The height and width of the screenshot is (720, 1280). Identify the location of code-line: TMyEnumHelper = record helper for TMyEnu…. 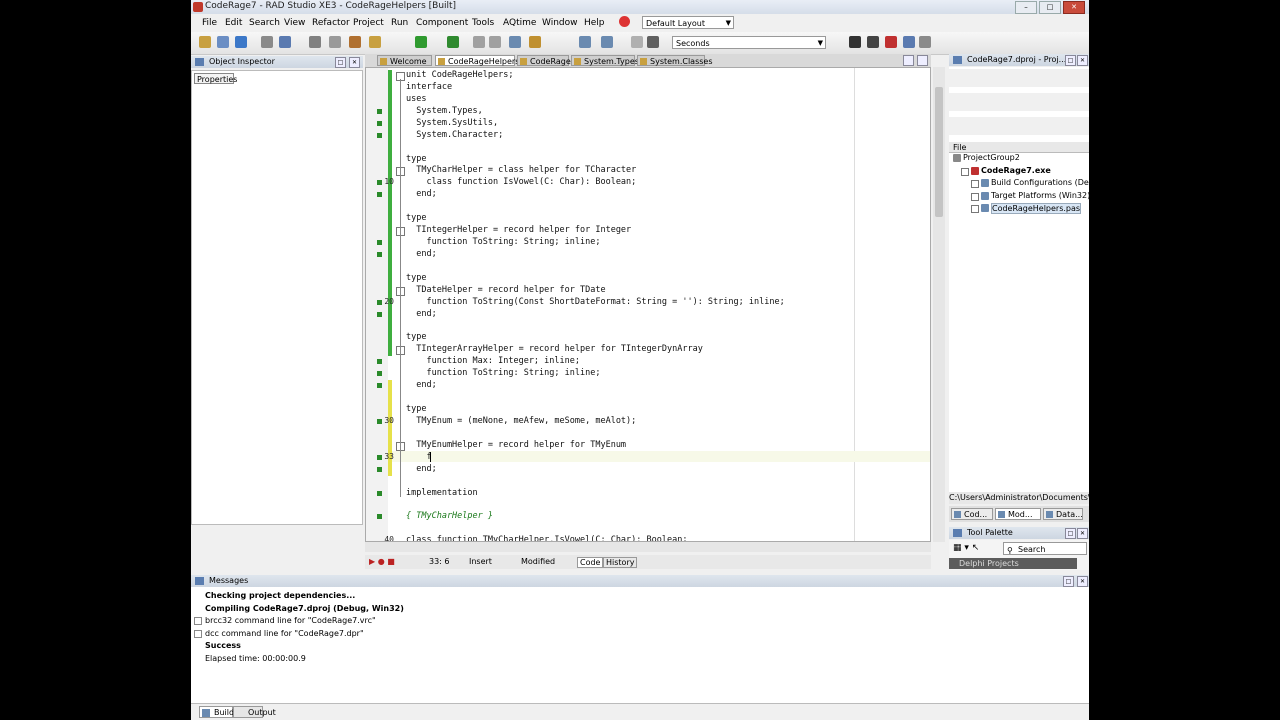
(516, 445).